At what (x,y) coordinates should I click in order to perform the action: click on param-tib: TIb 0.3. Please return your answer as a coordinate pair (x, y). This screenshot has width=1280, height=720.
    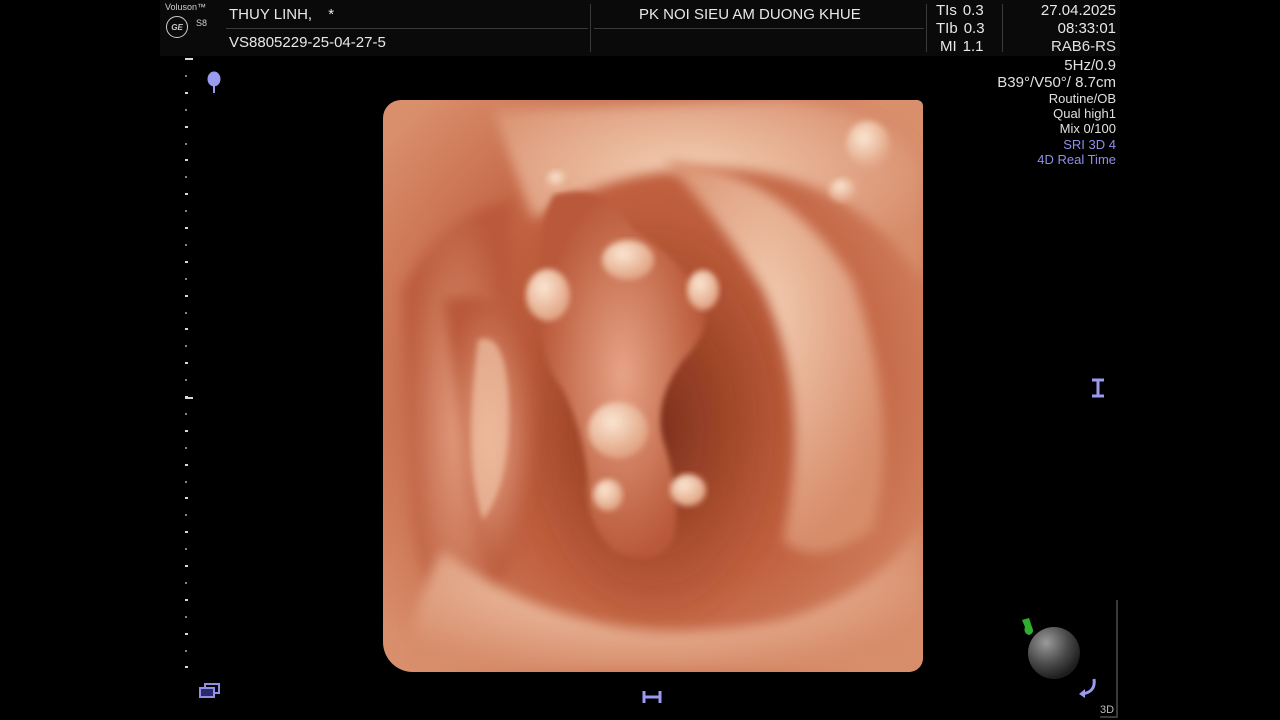
    Looking at the image, I should click on (960, 28).